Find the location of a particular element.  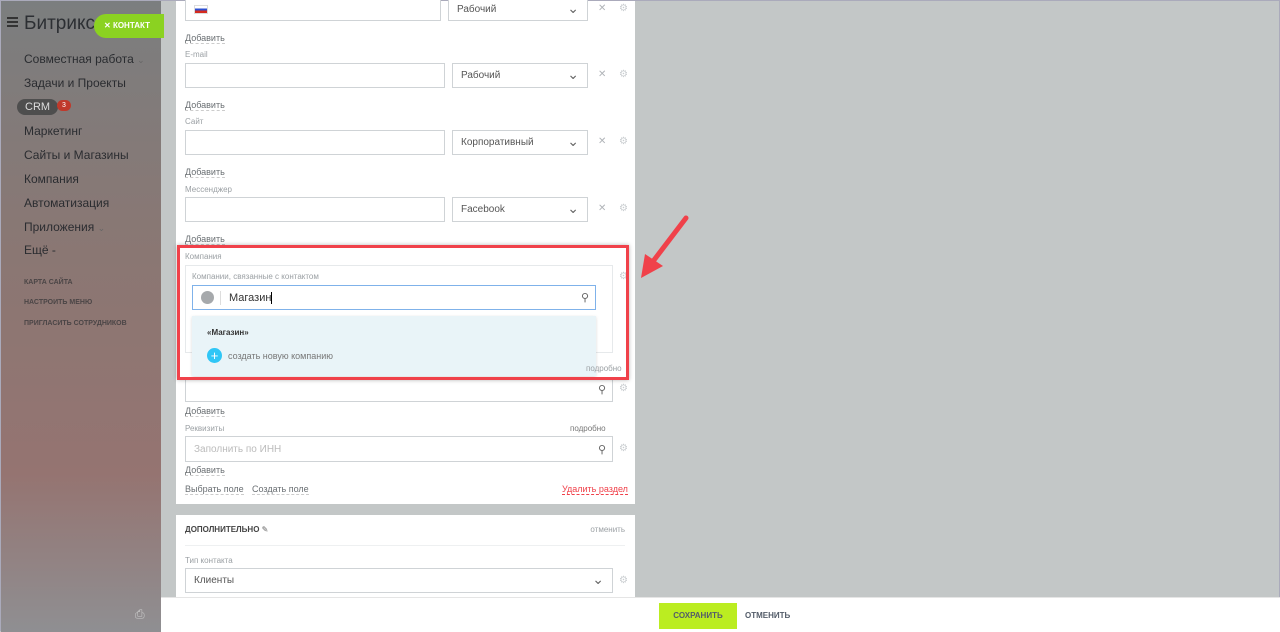

contact-close-button: ✕ КОНТАКТ is located at coordinates (129, 26).